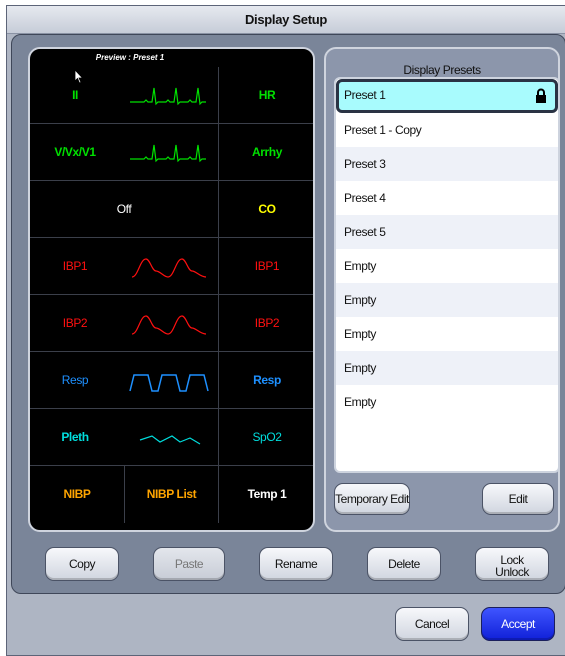 Image resolution: width=565 pixels, height=656 pixels. I want to click on presets-title: Display Presets, so click(442, 70).